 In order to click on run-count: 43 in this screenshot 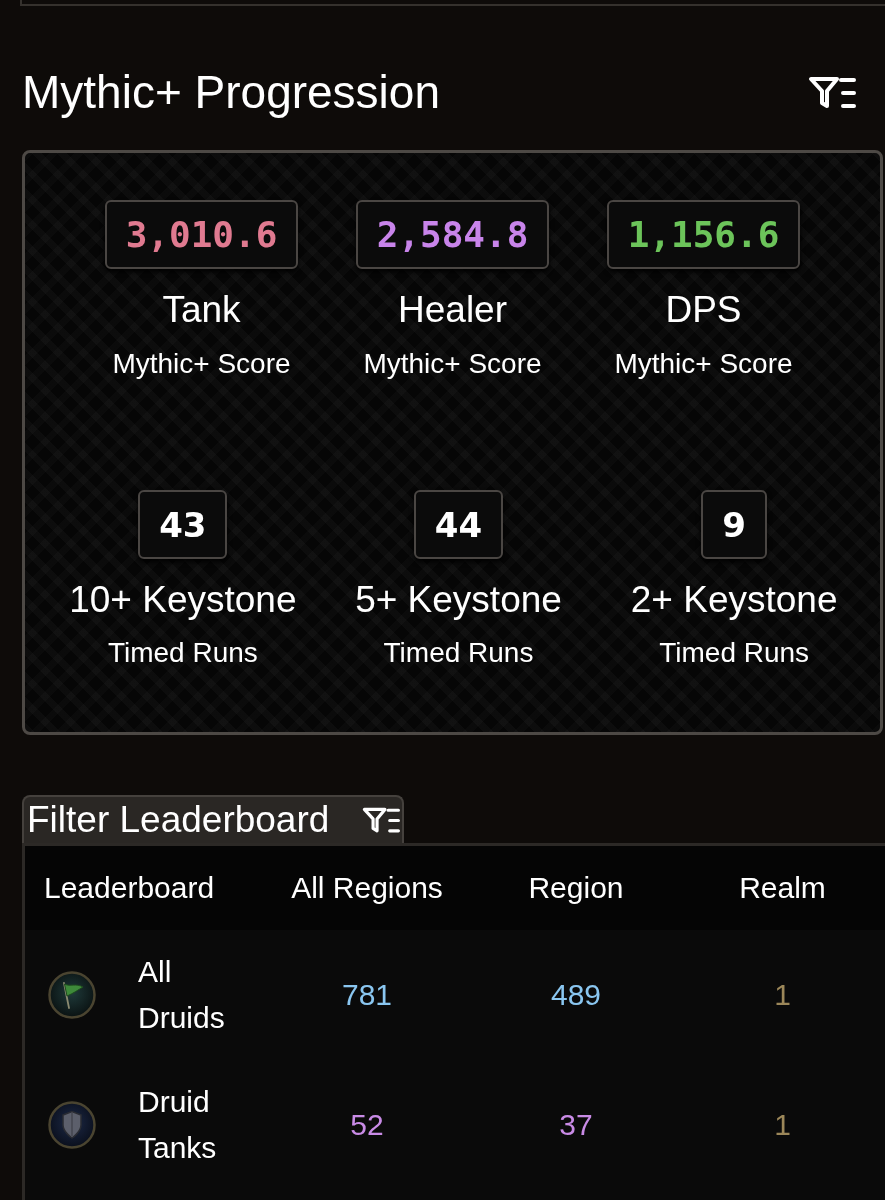, I will do `click(183, 524)`.